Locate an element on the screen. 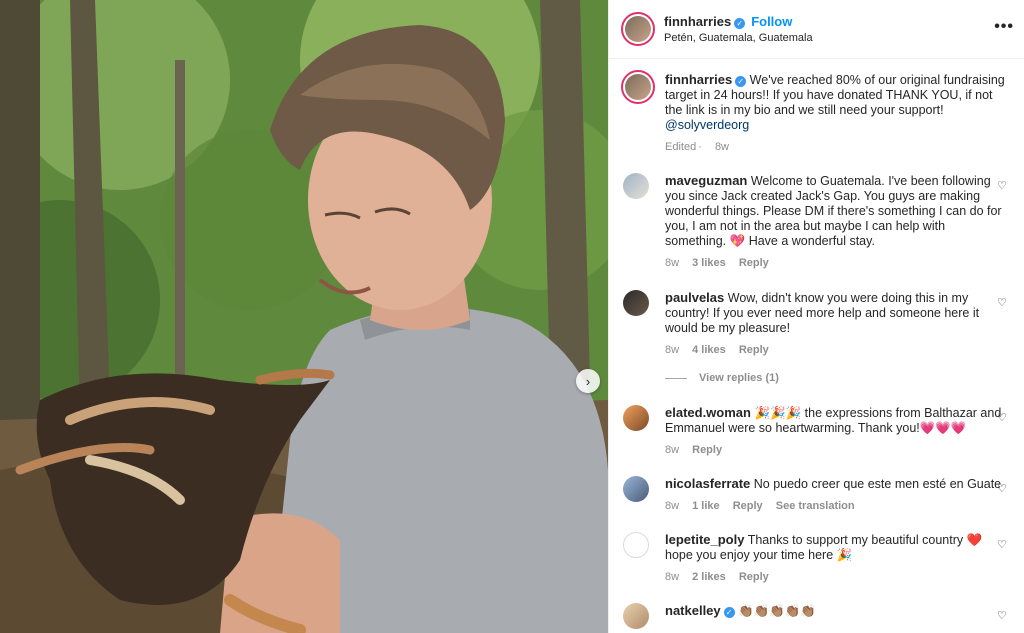 This screenshot has height=633, width=1024. commenter-username: paulvelas is located at coordinates (694, 297).